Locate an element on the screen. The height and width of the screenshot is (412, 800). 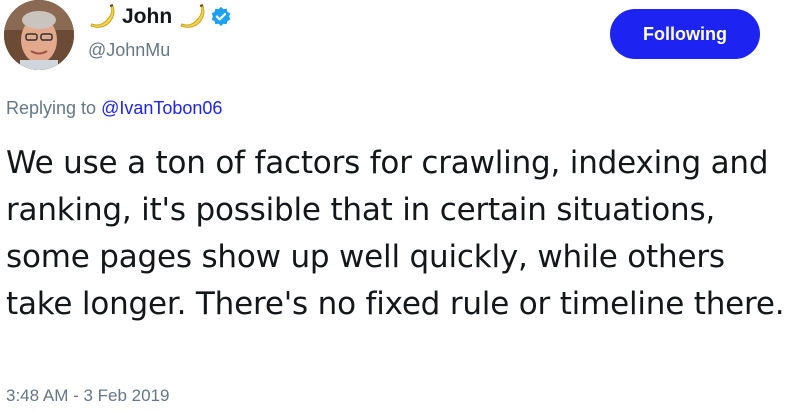
following-button: Following is located at coordinates (685, 34).